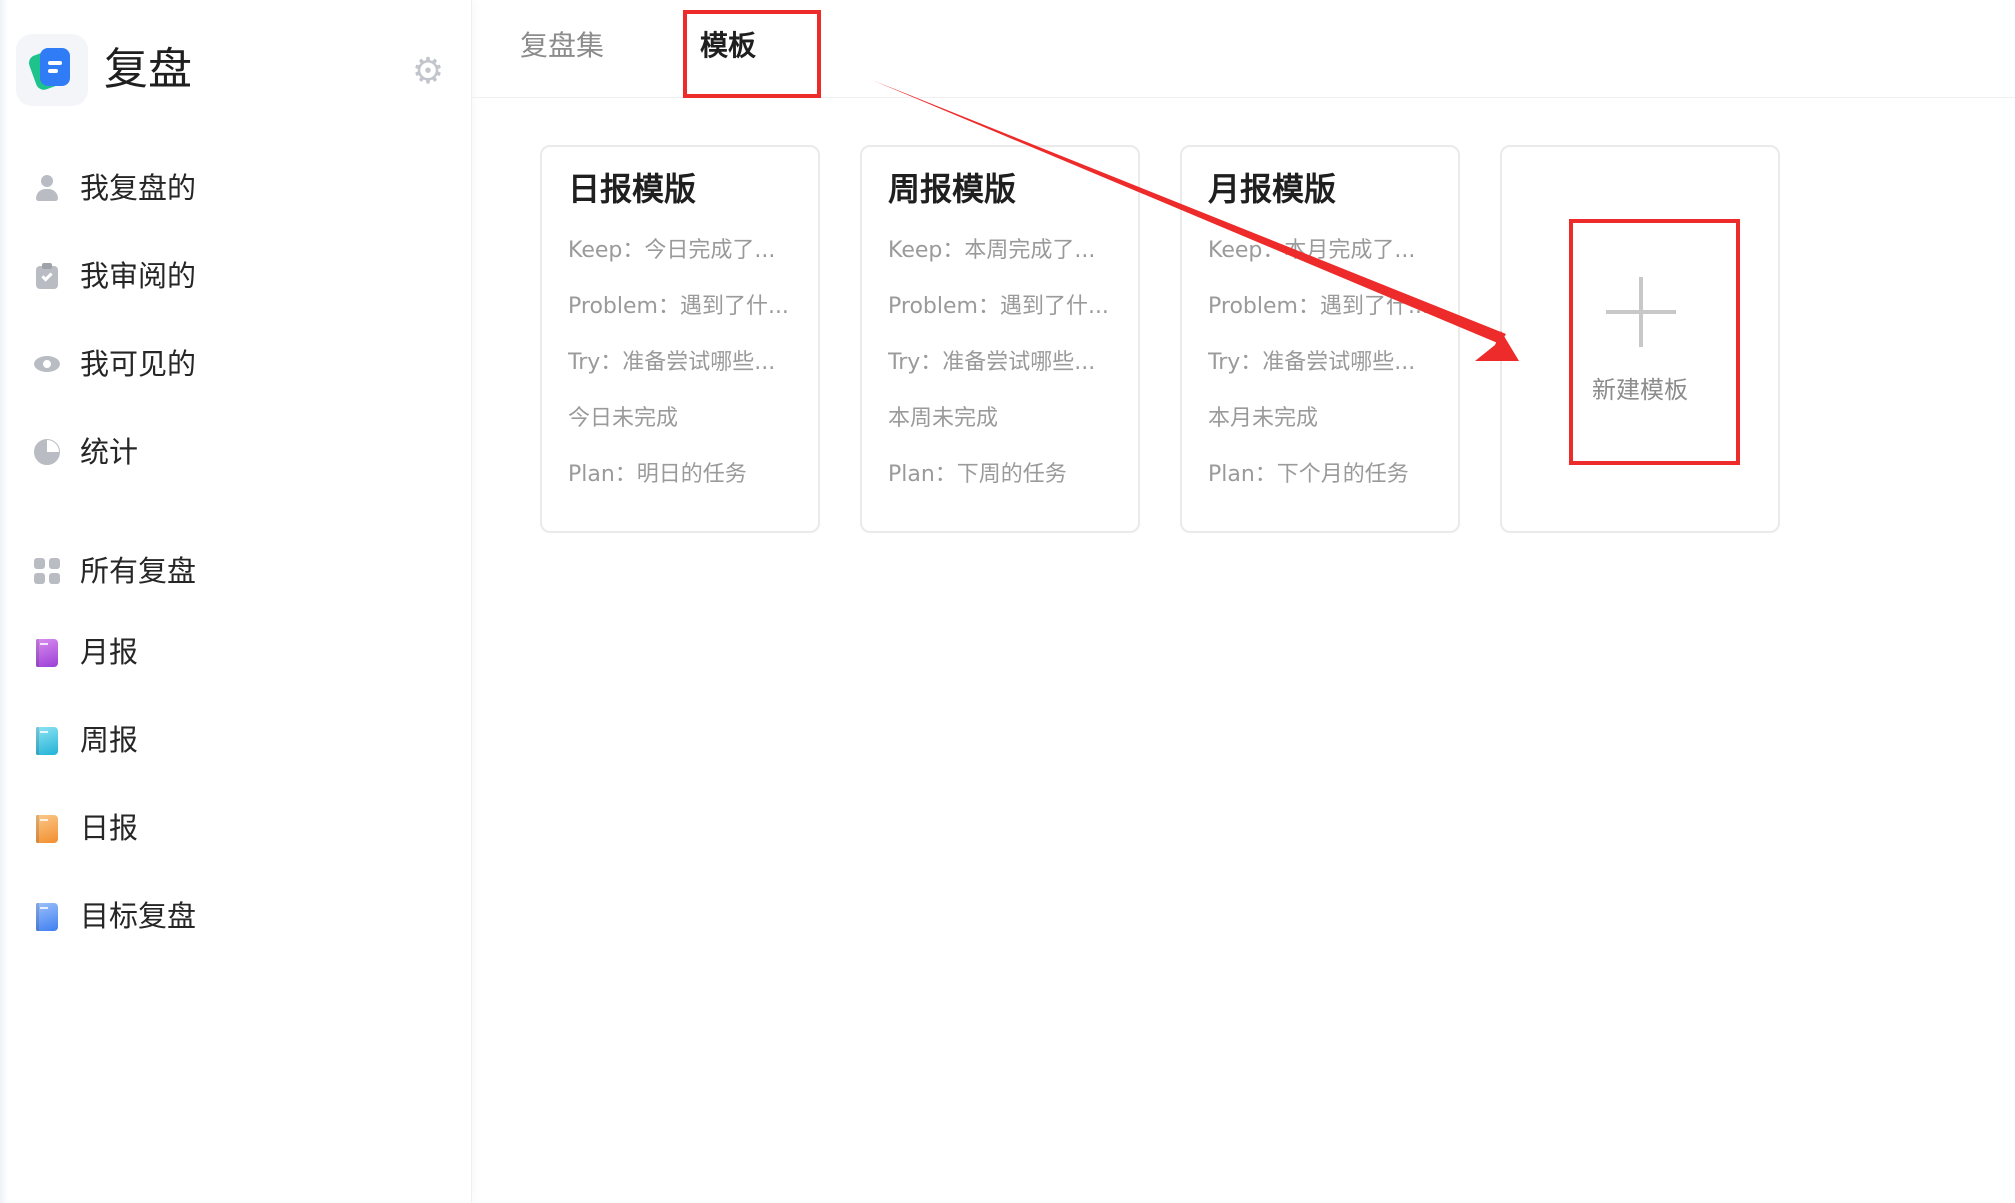 This screenshot has width=2015, height=1203. Describe the element at coordinates (47, 276) in the screenshot. I see `clipboard-check-icon` at that location.